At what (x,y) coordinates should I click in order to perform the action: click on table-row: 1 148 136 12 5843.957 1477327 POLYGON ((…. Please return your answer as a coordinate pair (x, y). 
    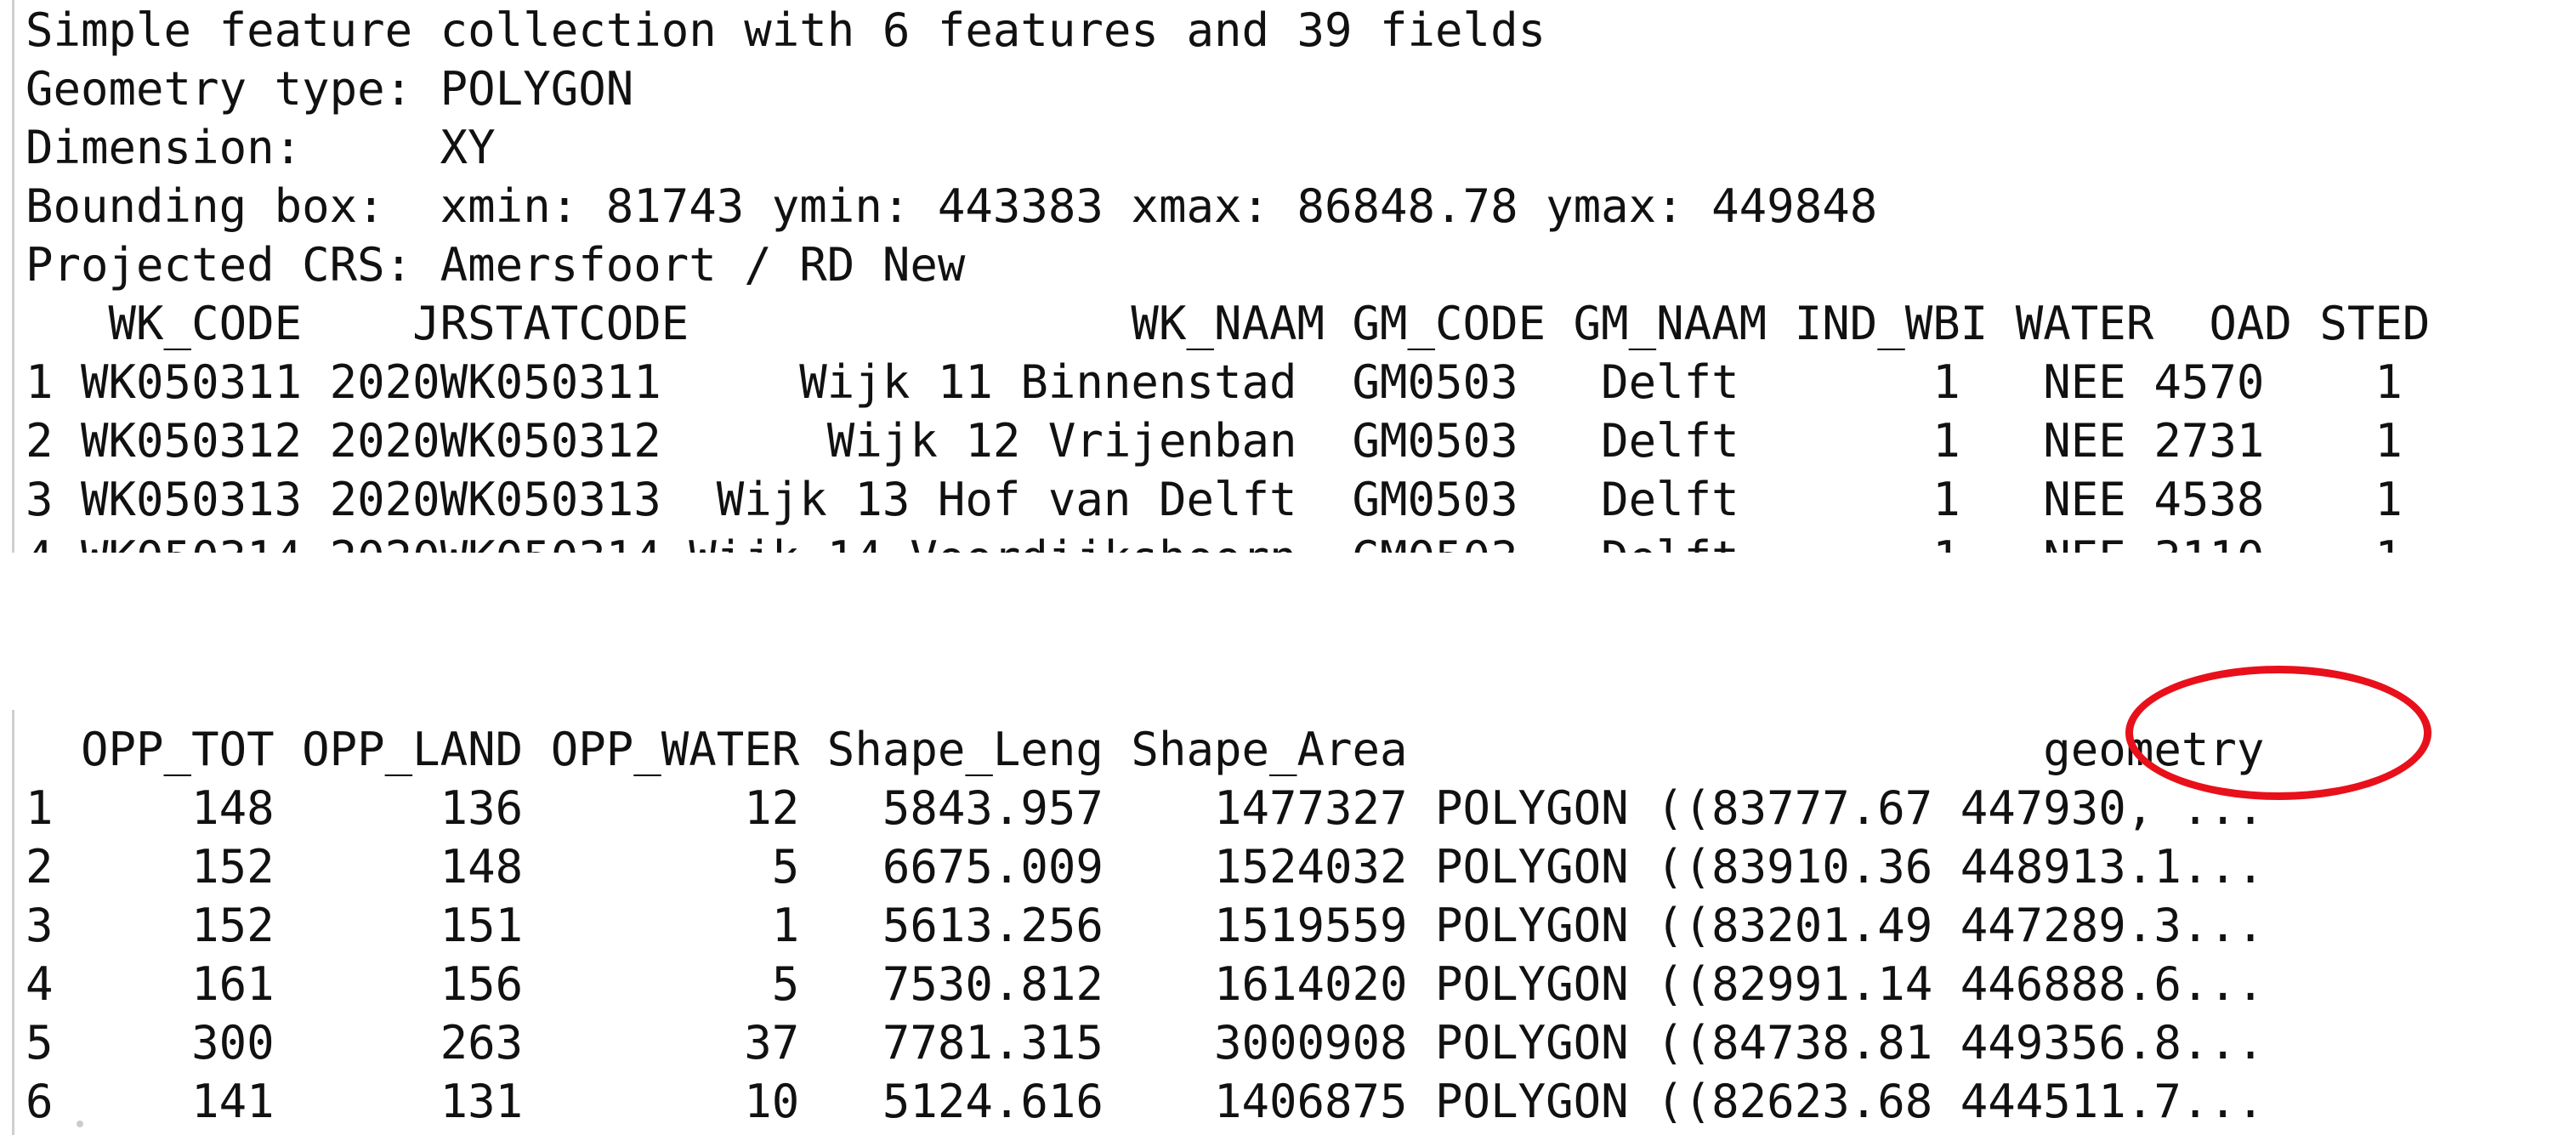
    Looking at the image, I should click on (1146, 808).